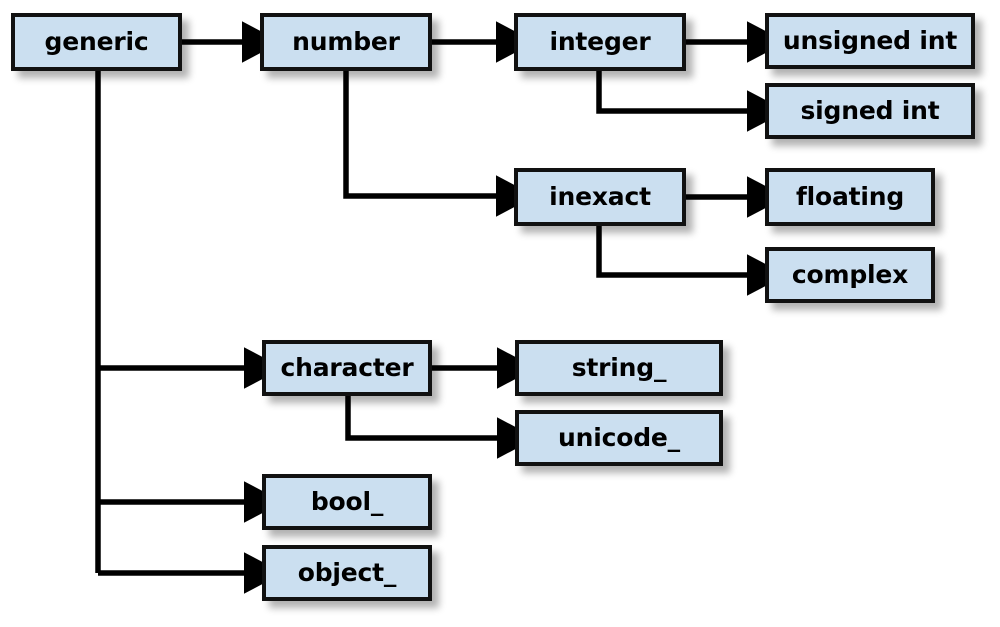 The width and height of the screenshot is (1000, 627). I want to click on node-string: string_, so click(619, 368).